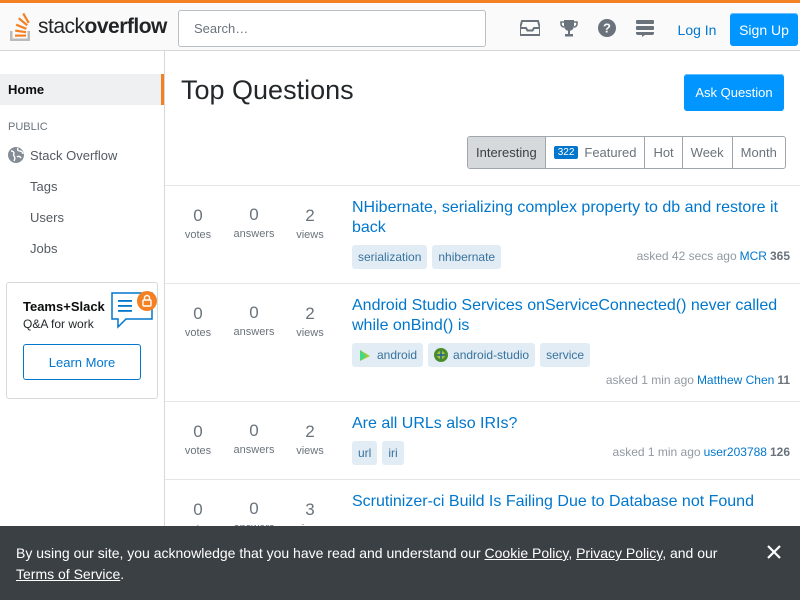 The height and width of the screenshot is (600, 800). I want to click on ask-question-button: Ask Question, so click(734, 92).